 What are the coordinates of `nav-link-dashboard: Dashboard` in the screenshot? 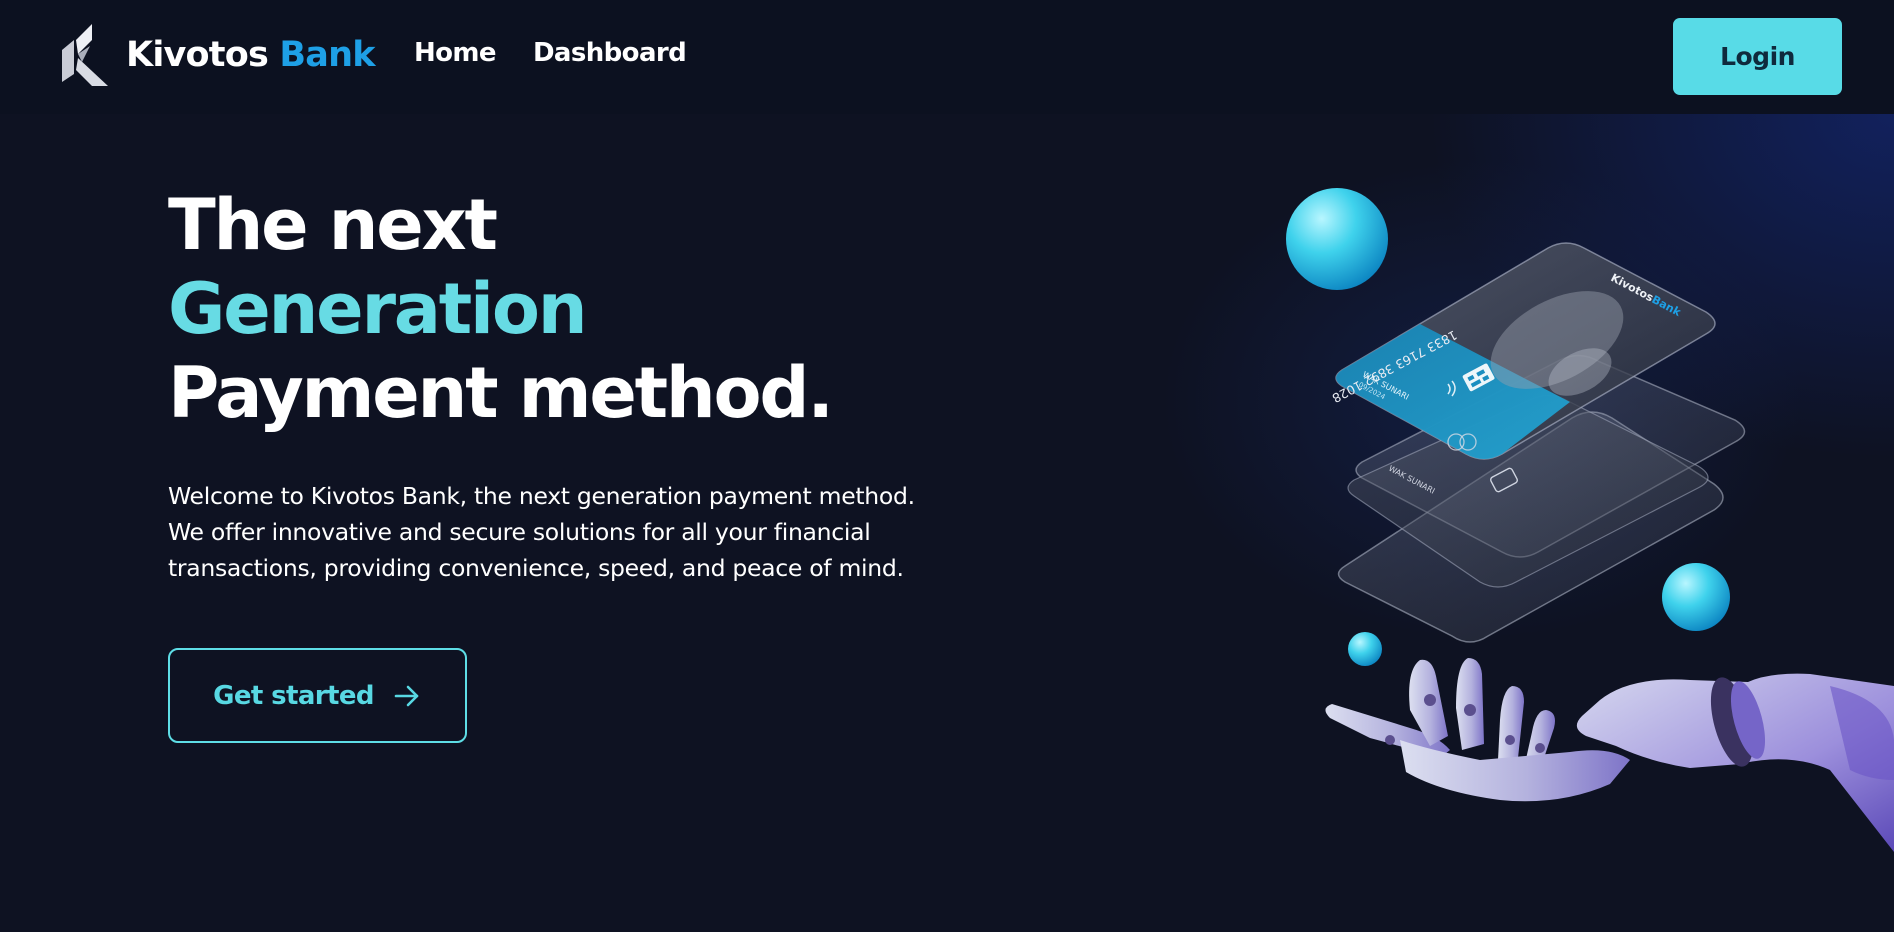 It's located at (610, 53).